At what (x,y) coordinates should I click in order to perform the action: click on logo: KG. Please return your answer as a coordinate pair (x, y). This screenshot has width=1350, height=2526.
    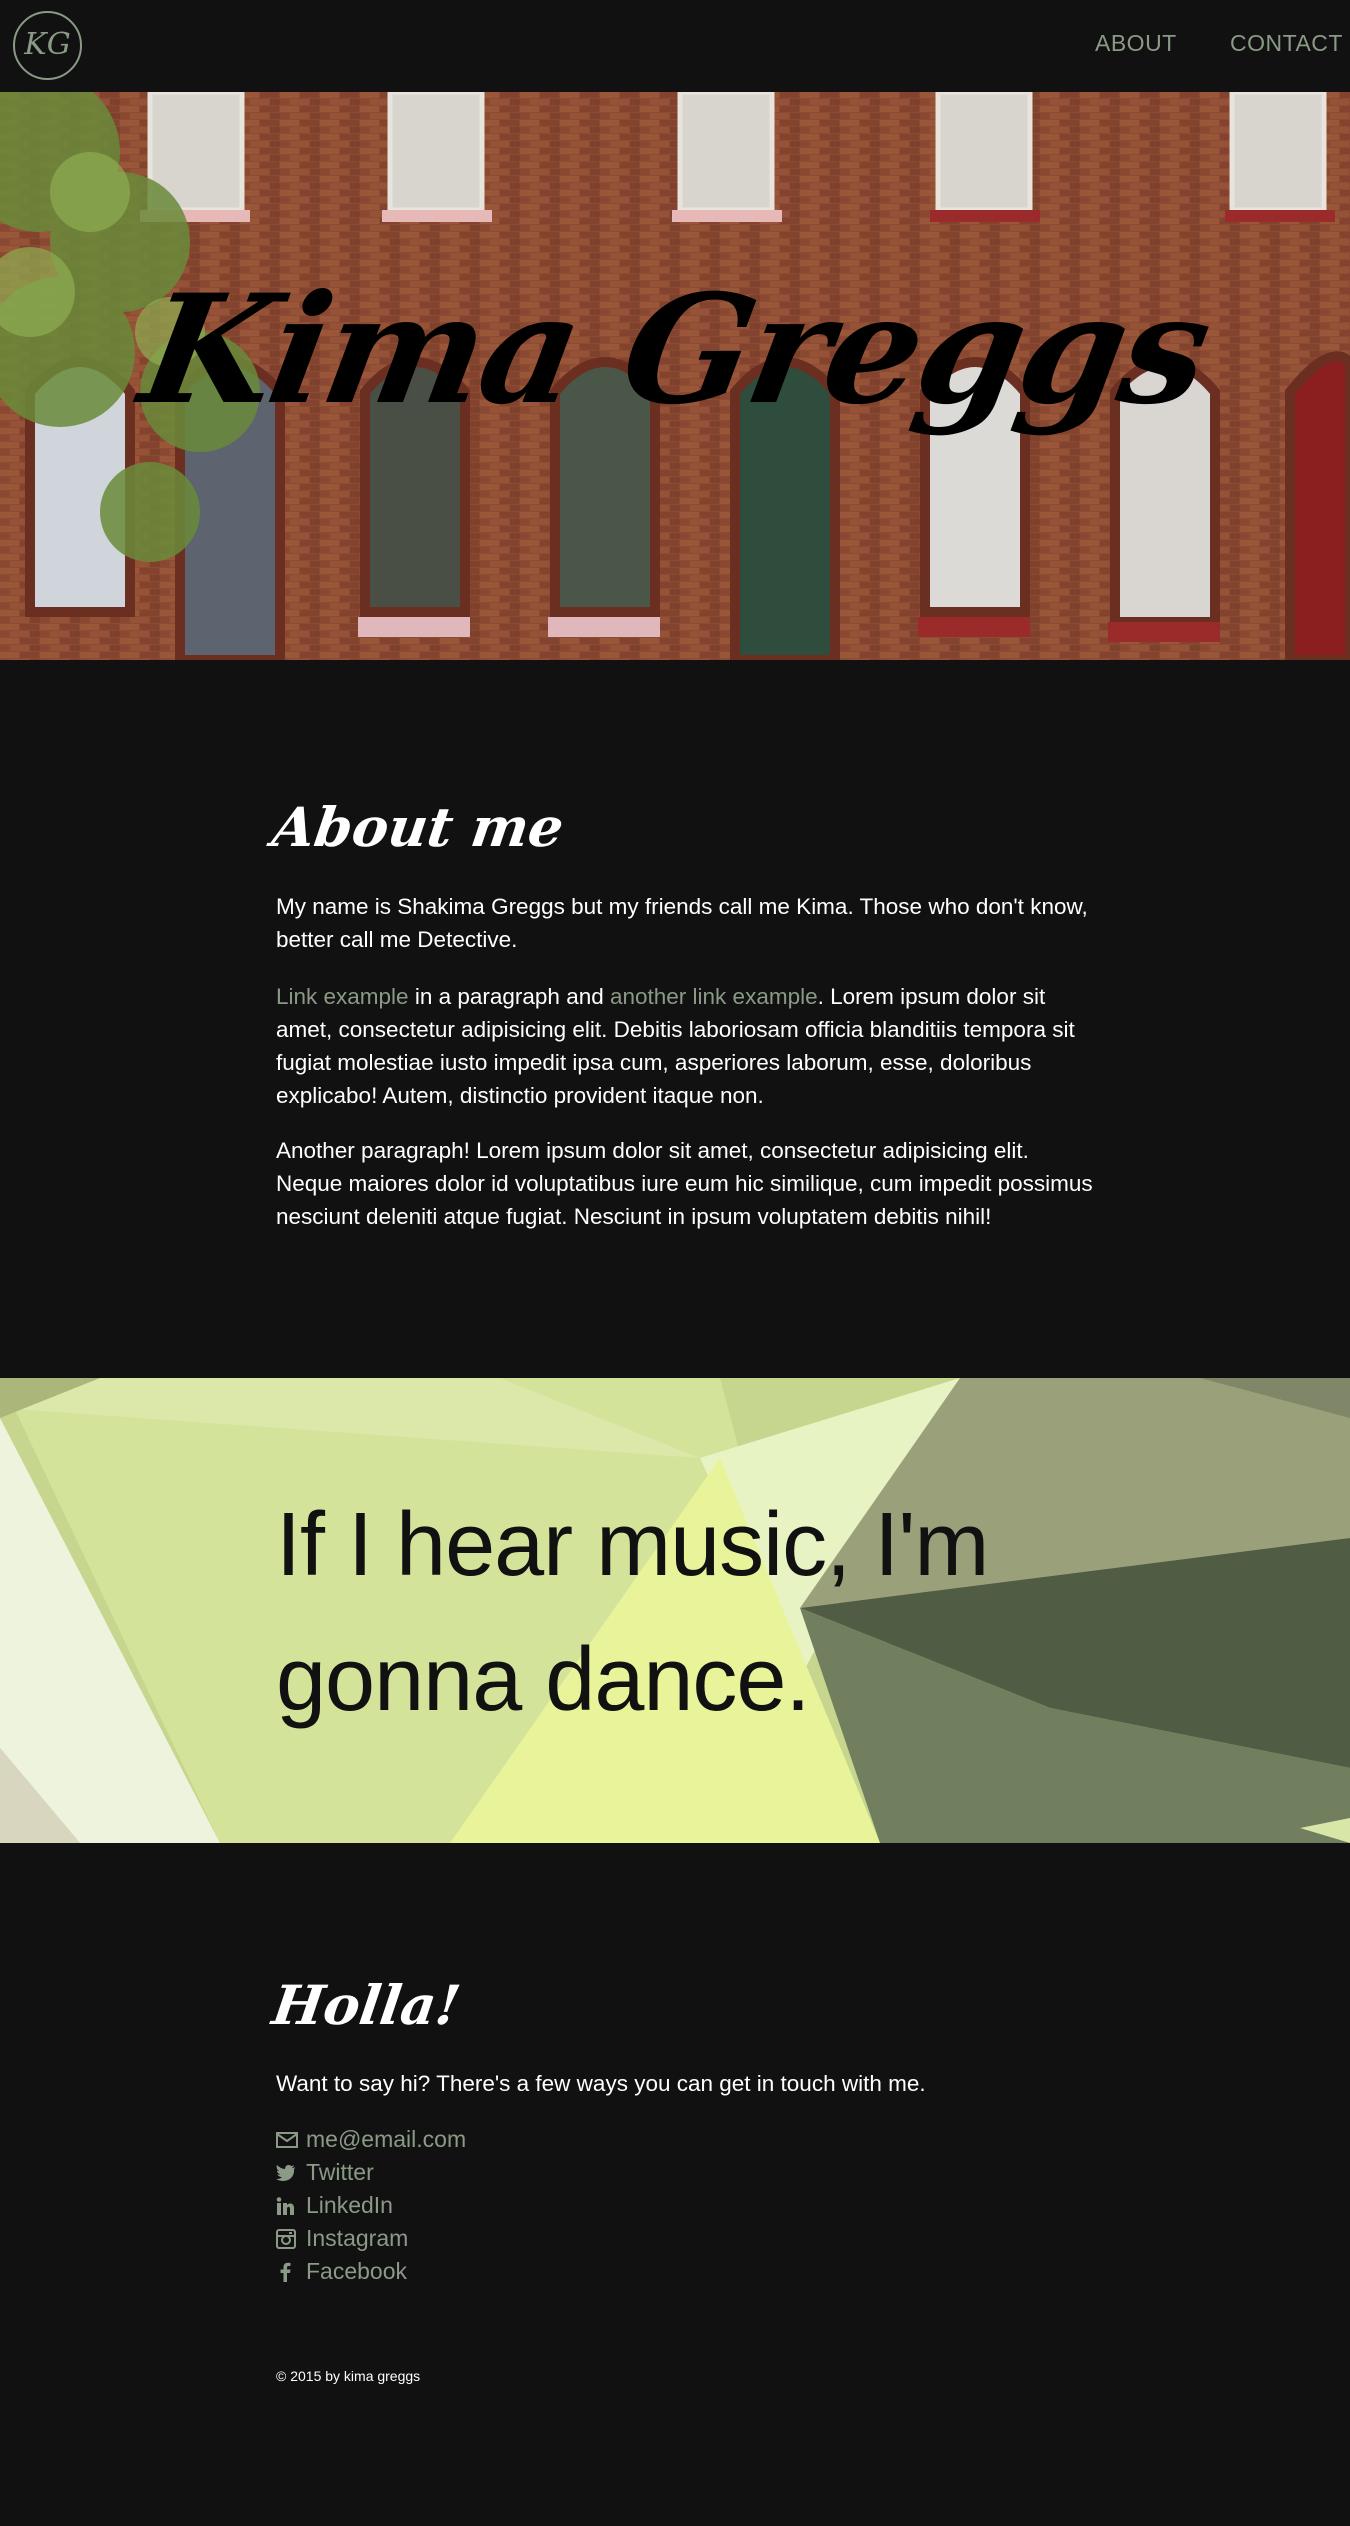
    Looking at the image, I should click on (47, 45).